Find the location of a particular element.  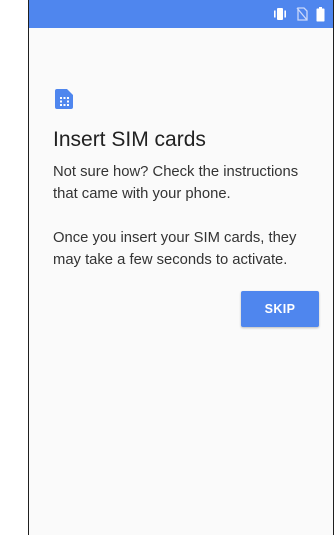

no-sim-icon is located at coordinates (302, 14).